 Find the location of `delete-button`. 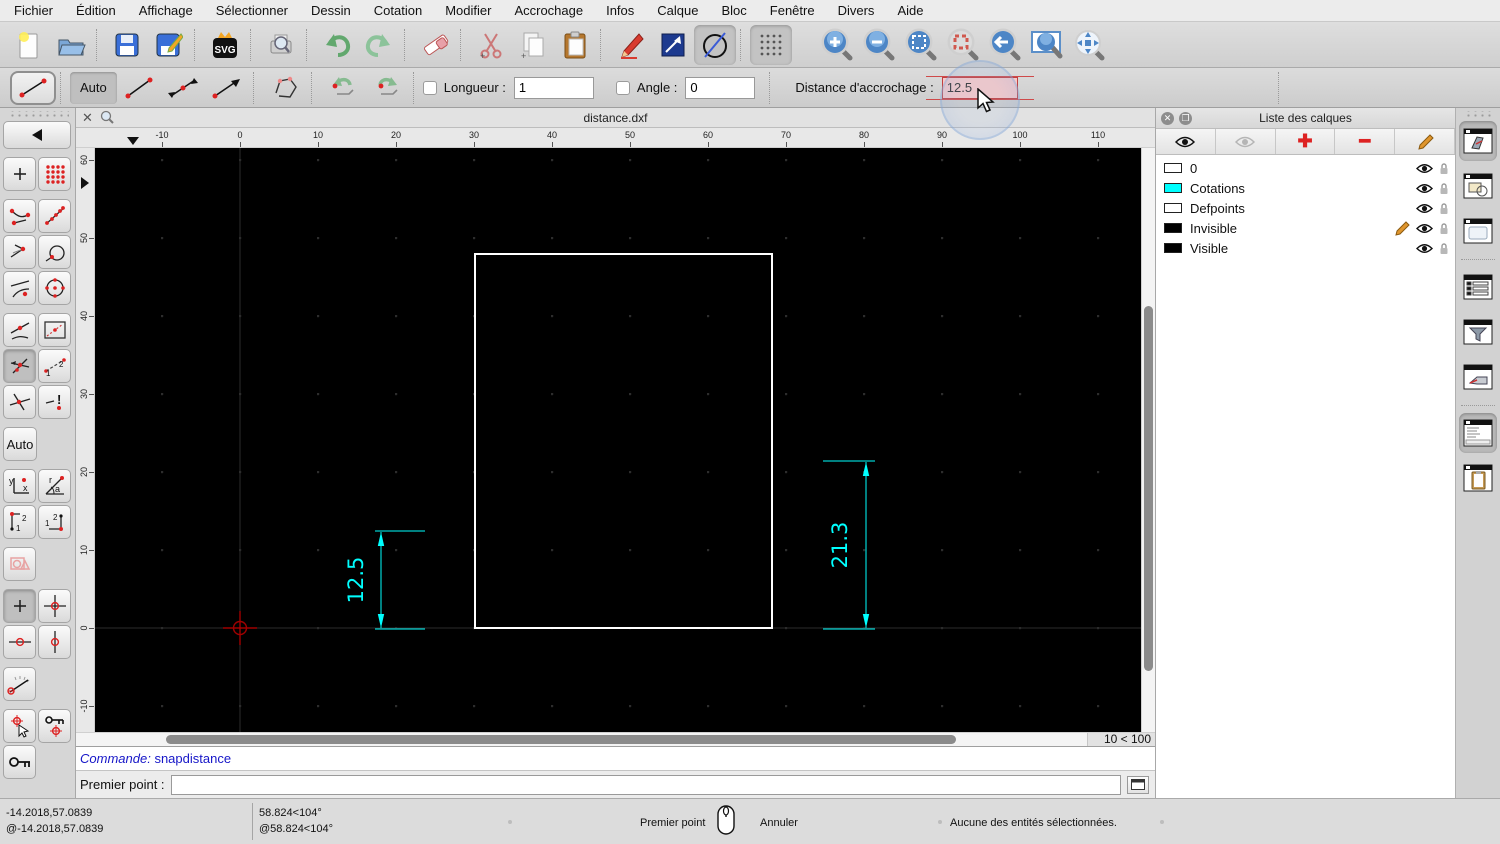

delete-button is located at coordinates (435, 45).